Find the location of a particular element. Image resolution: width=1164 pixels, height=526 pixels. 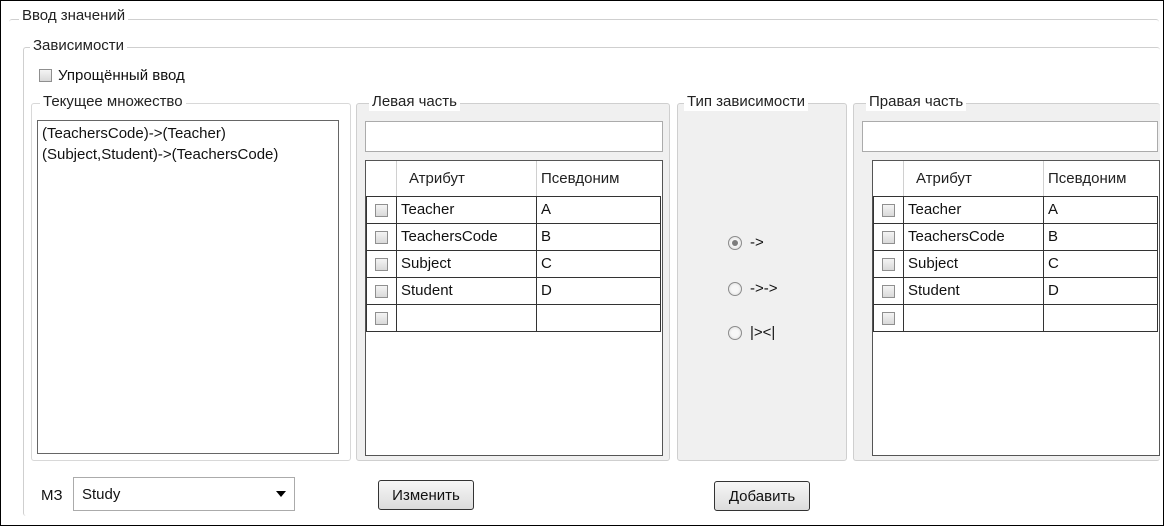

current-set-item: (TeachersCode)->(Teacher) is located at coordinates (188, 133).